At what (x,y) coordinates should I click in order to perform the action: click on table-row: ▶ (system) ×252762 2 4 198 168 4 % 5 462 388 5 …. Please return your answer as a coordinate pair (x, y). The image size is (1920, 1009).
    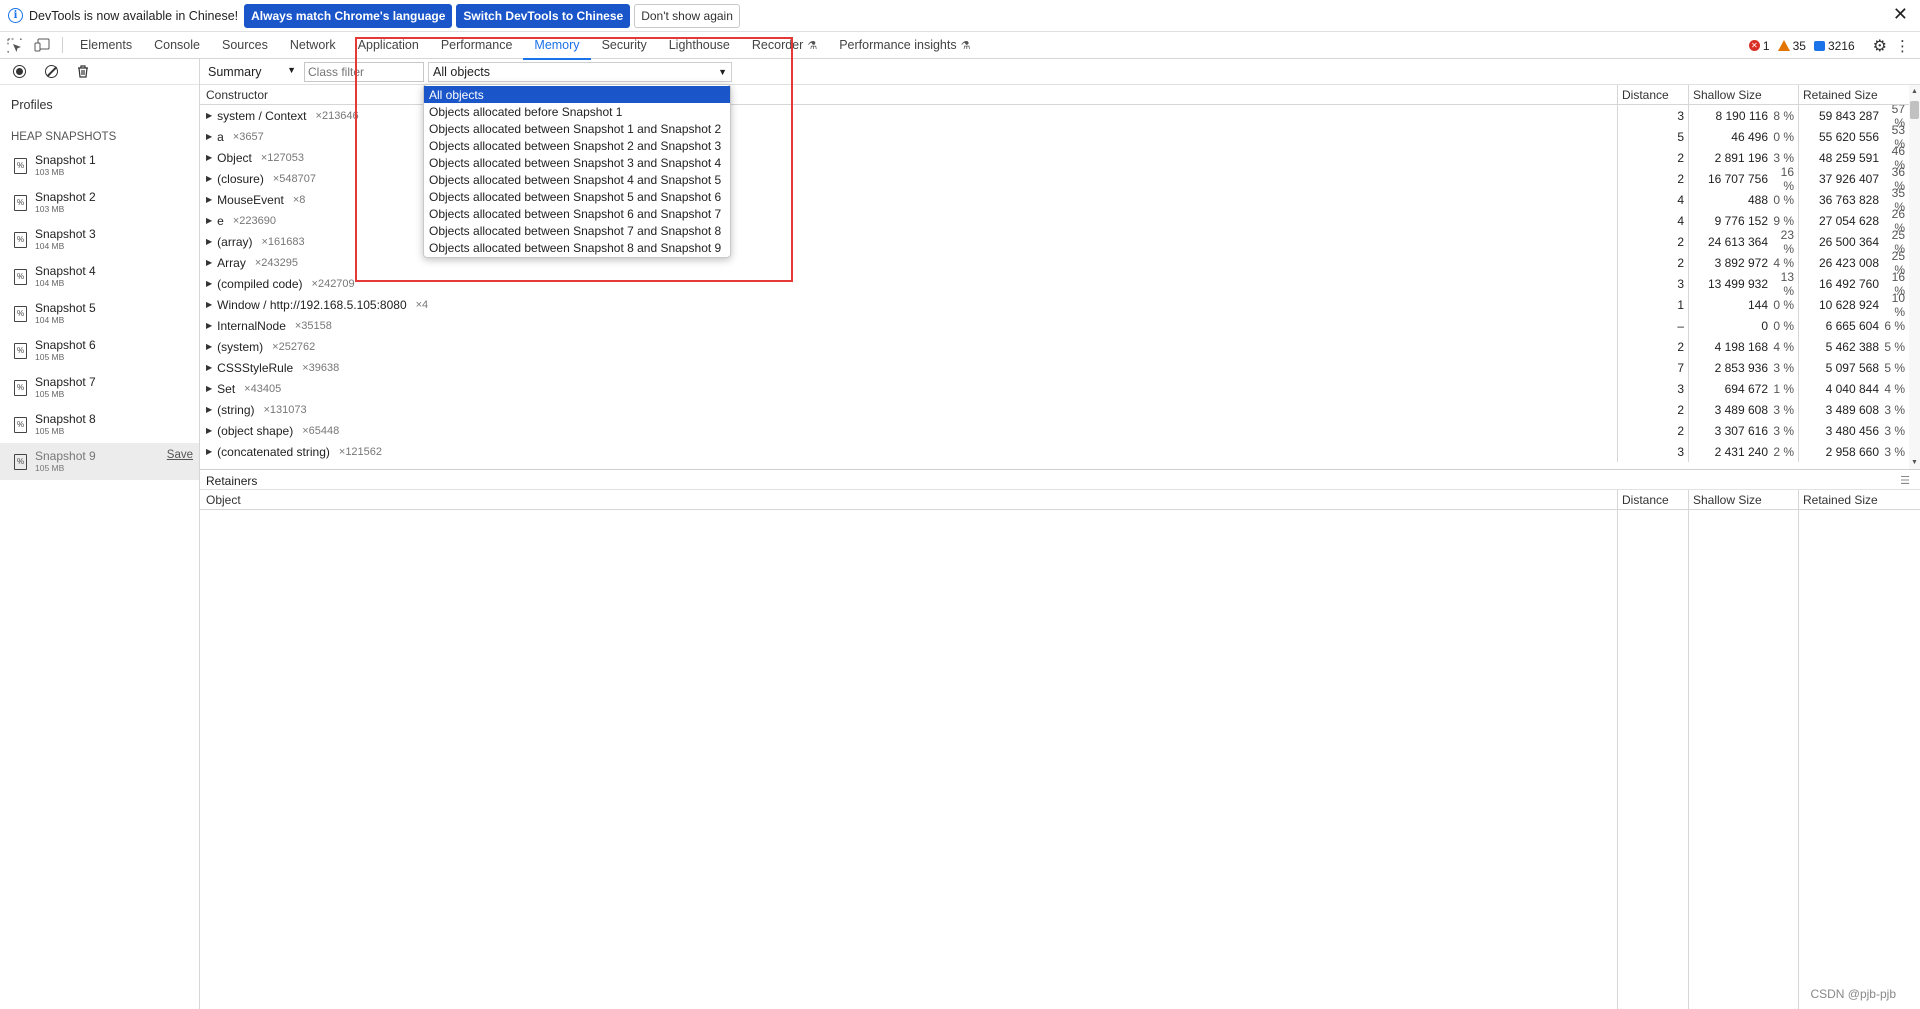
    Looking at the image, I should click on (1060, 346).